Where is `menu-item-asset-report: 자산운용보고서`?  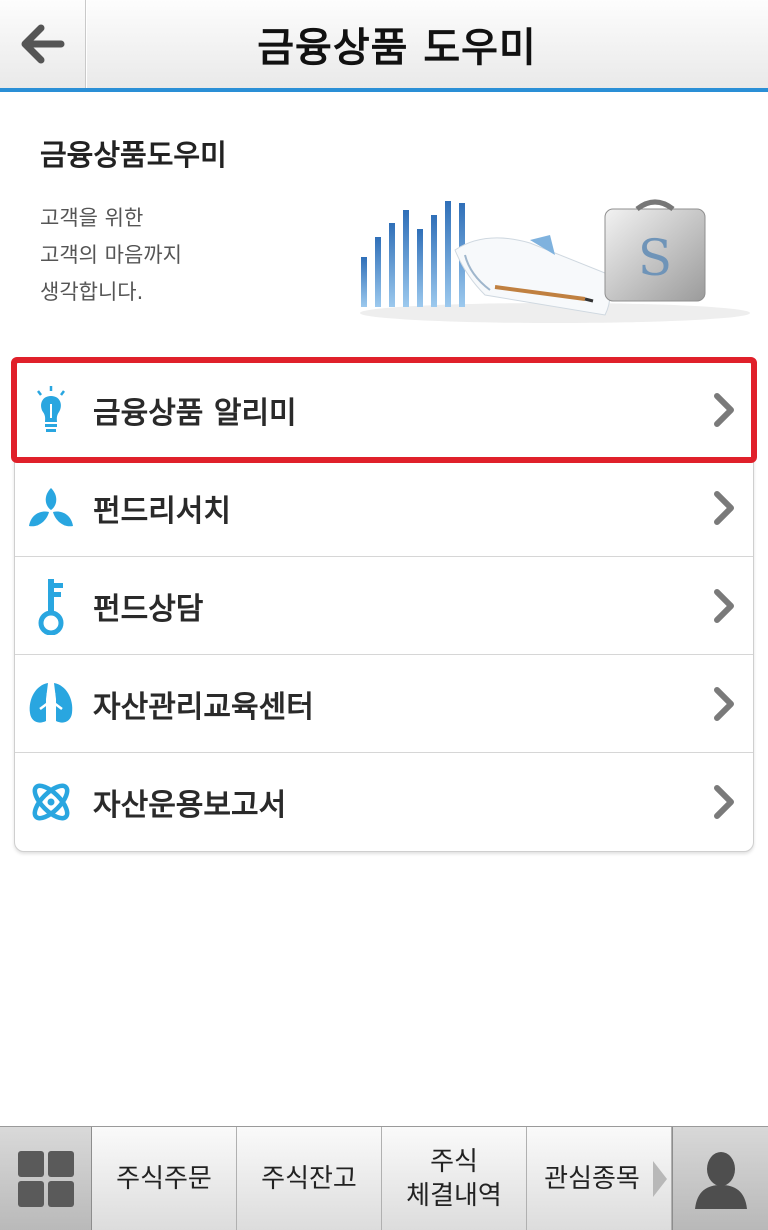
menu-item-asset-report: 자산운용보고서 is located at coordinates (384, 802).